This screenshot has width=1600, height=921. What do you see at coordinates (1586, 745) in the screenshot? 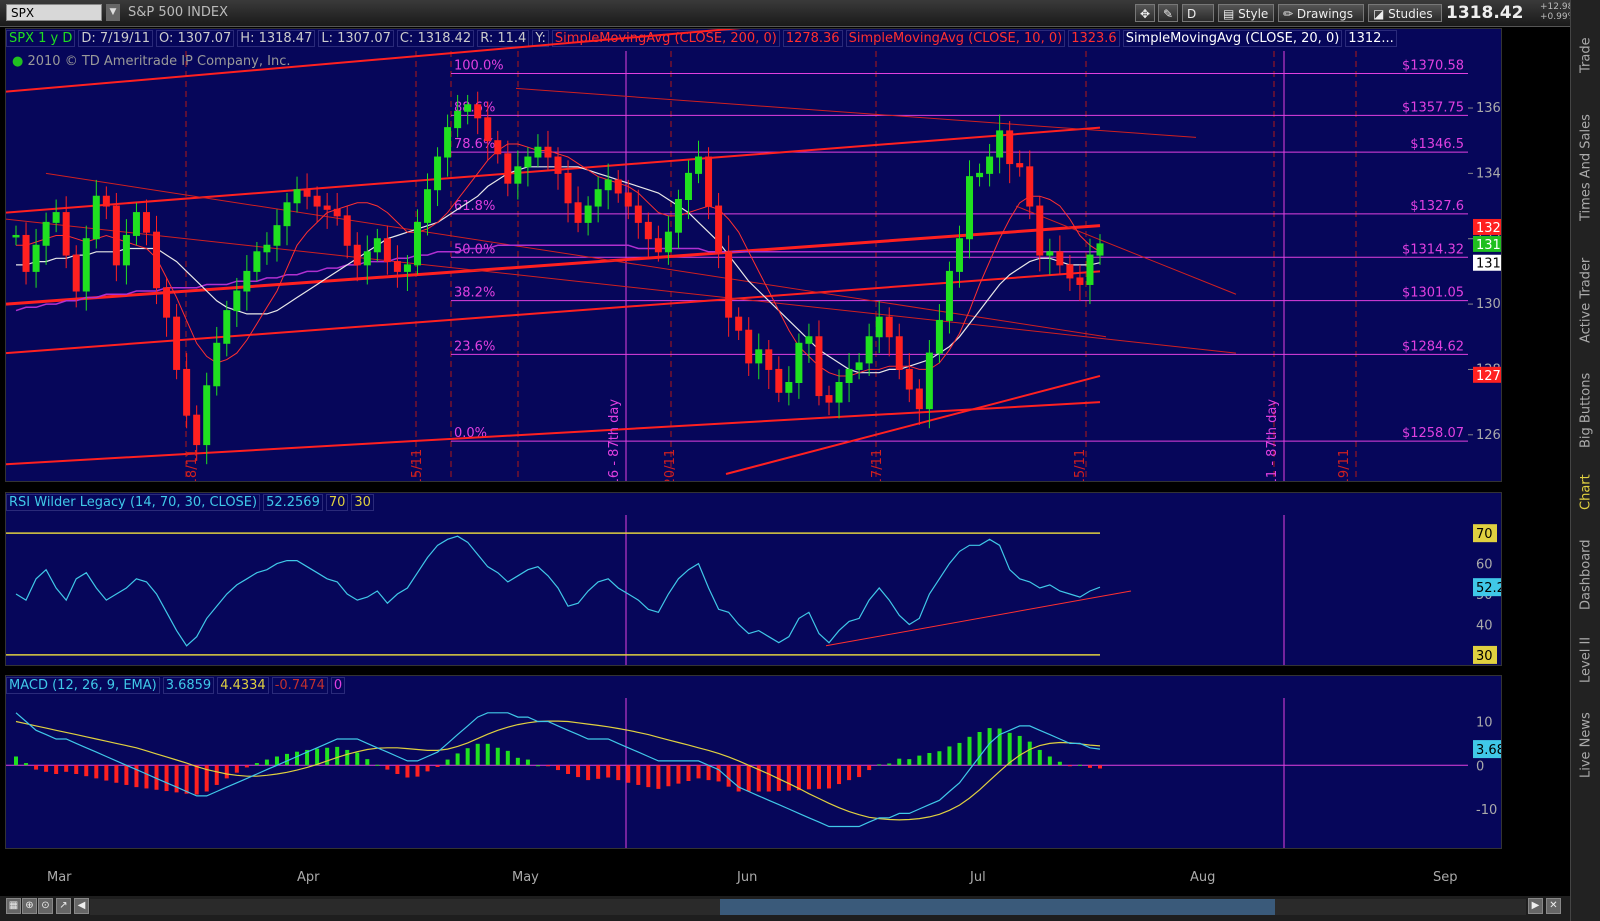
I see `tab-live-news: Live News` at bounding box center [1586, 745].